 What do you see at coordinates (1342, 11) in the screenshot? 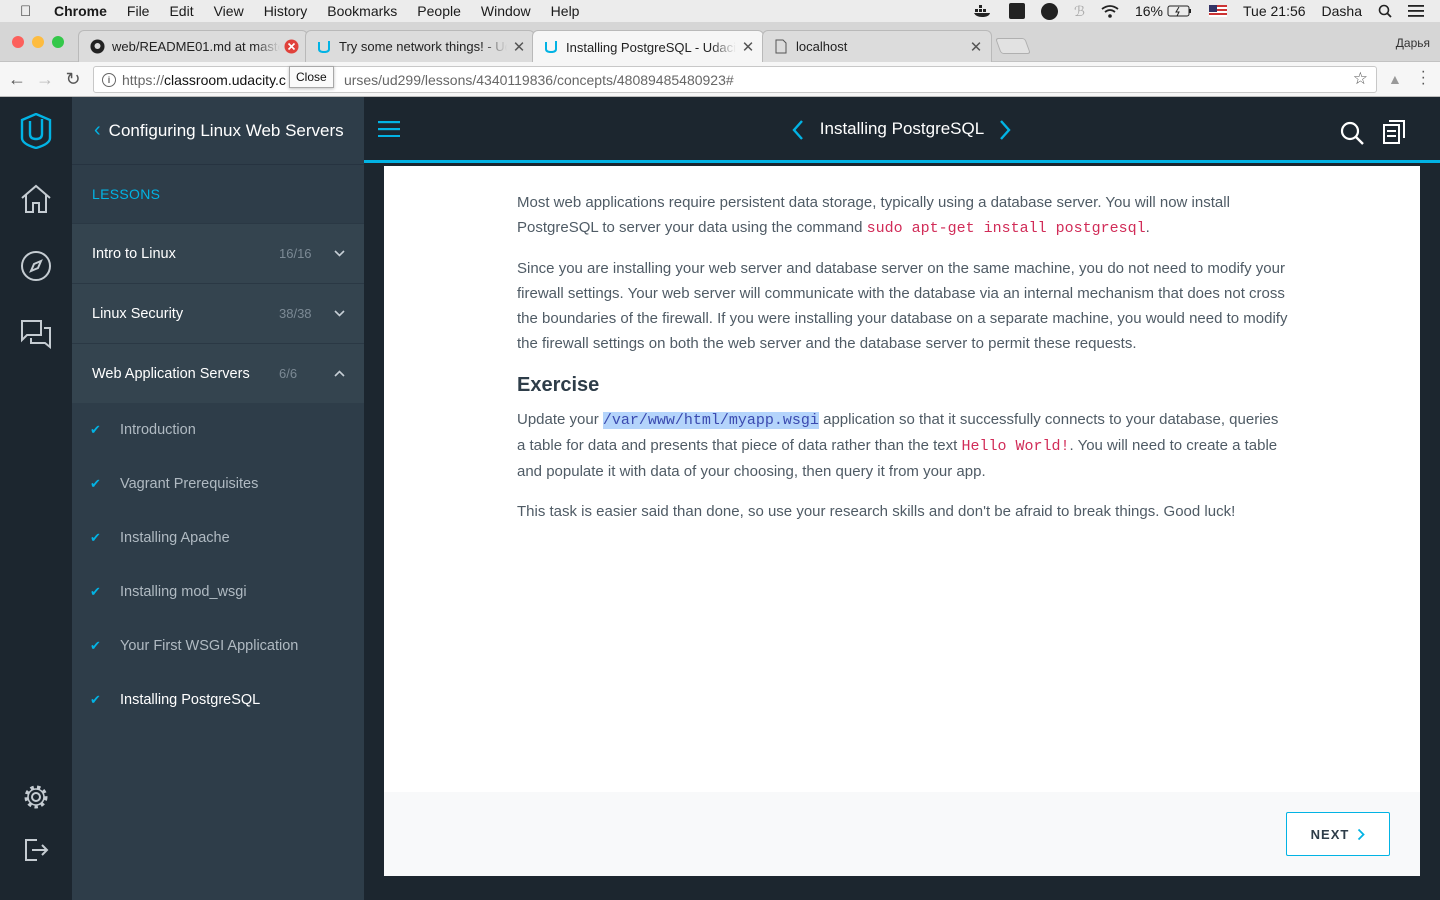
I see `user-name: Dasha` at bounding box center [1342, 11].